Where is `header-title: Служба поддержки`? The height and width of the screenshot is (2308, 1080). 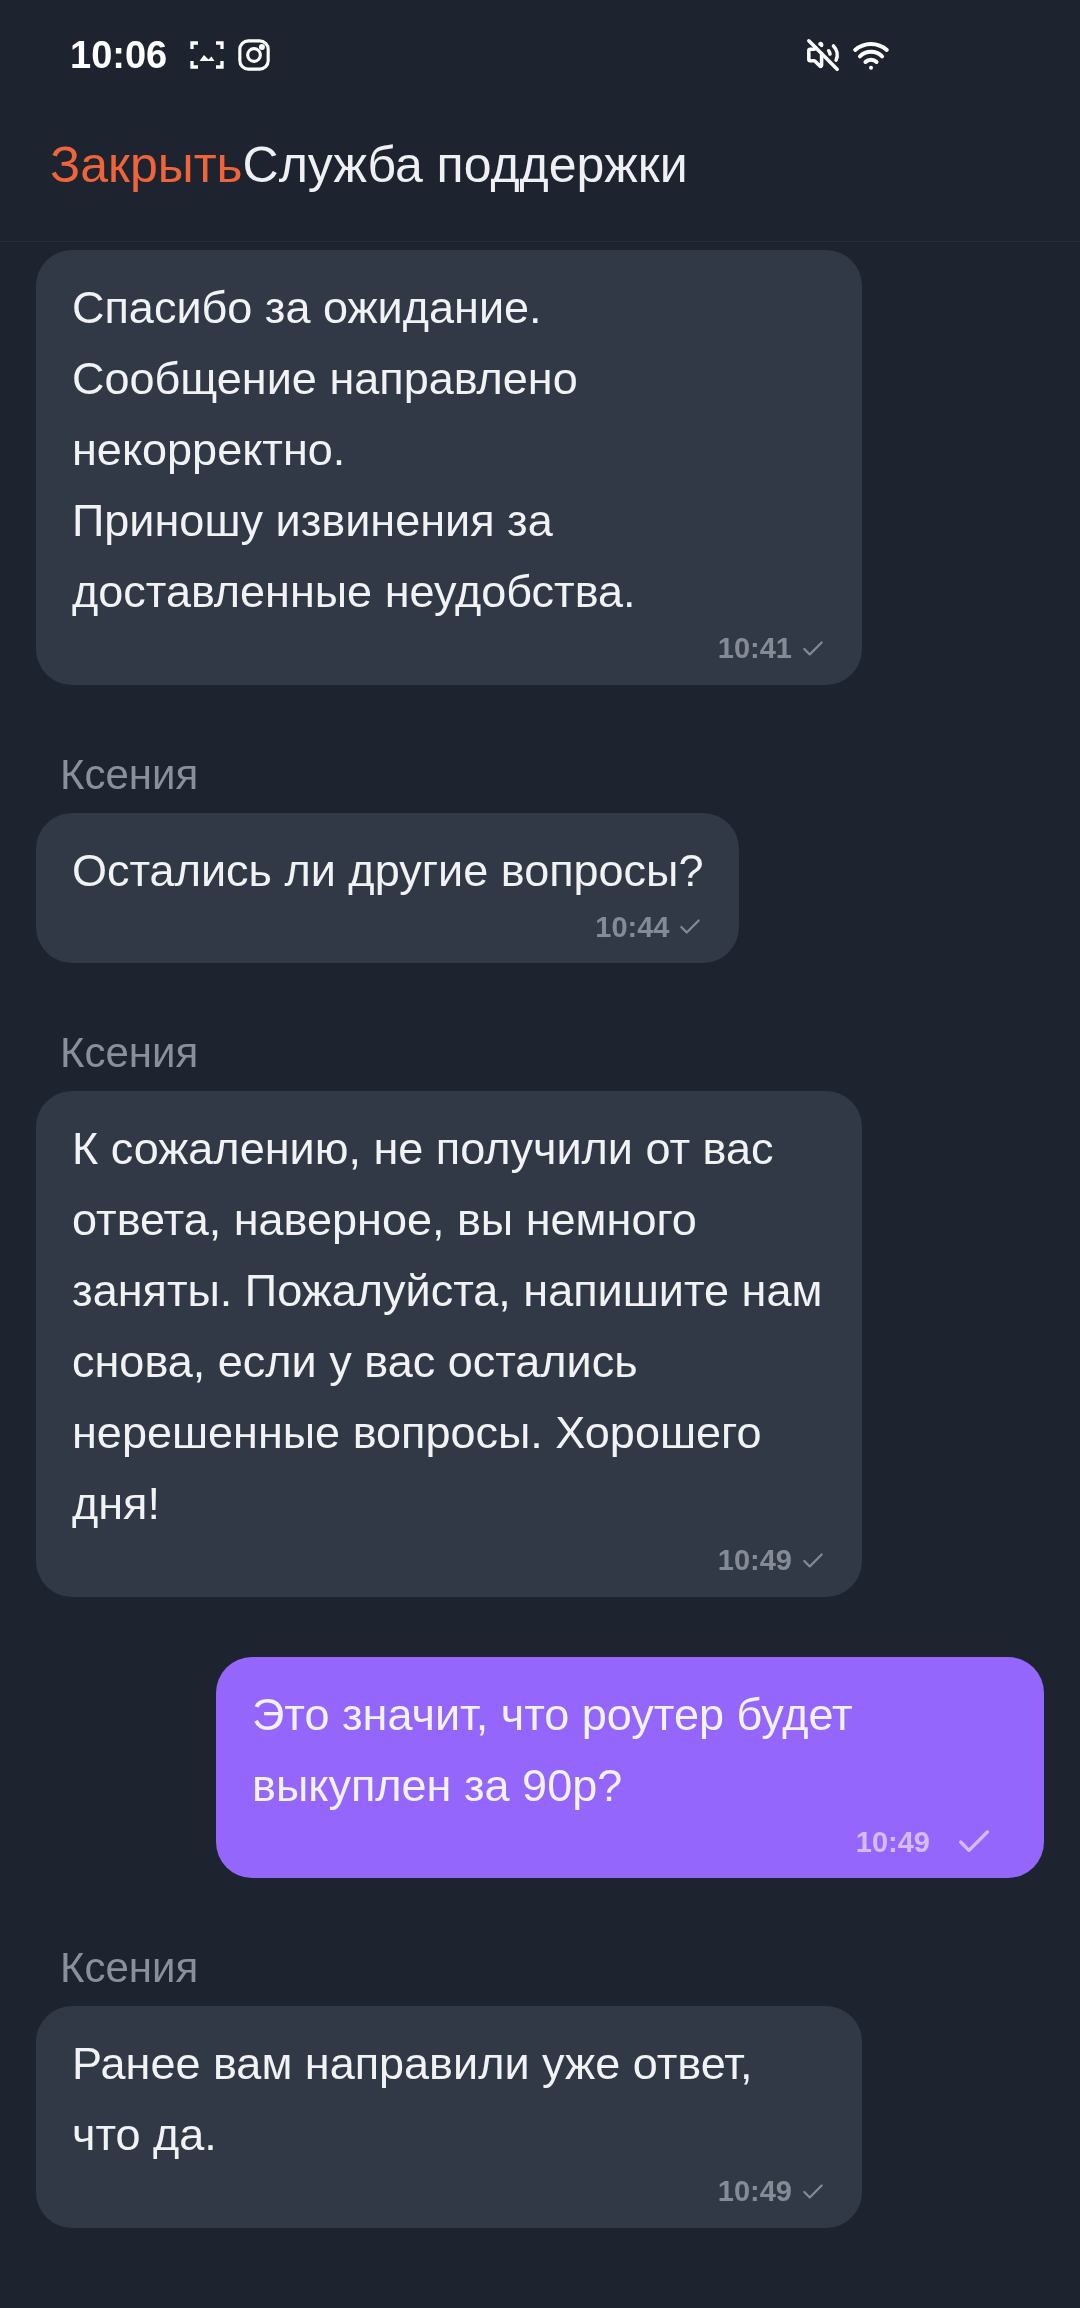 header-title: Служба поддержки is located at coordinates (465, 165).